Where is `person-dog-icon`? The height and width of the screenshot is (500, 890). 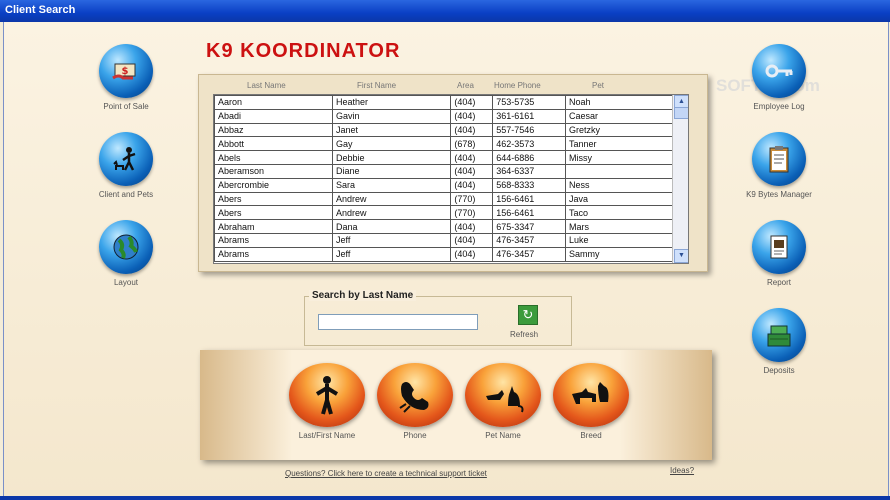
person-dog-icon is located at coordinates (126, 159).